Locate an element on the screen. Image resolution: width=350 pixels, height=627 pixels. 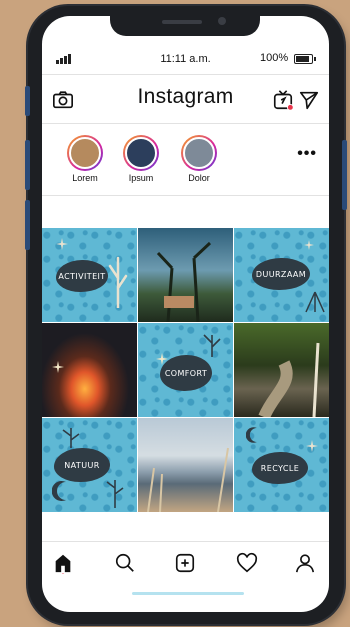
grid-post: NATUUR is located at coordinates (89, 465).